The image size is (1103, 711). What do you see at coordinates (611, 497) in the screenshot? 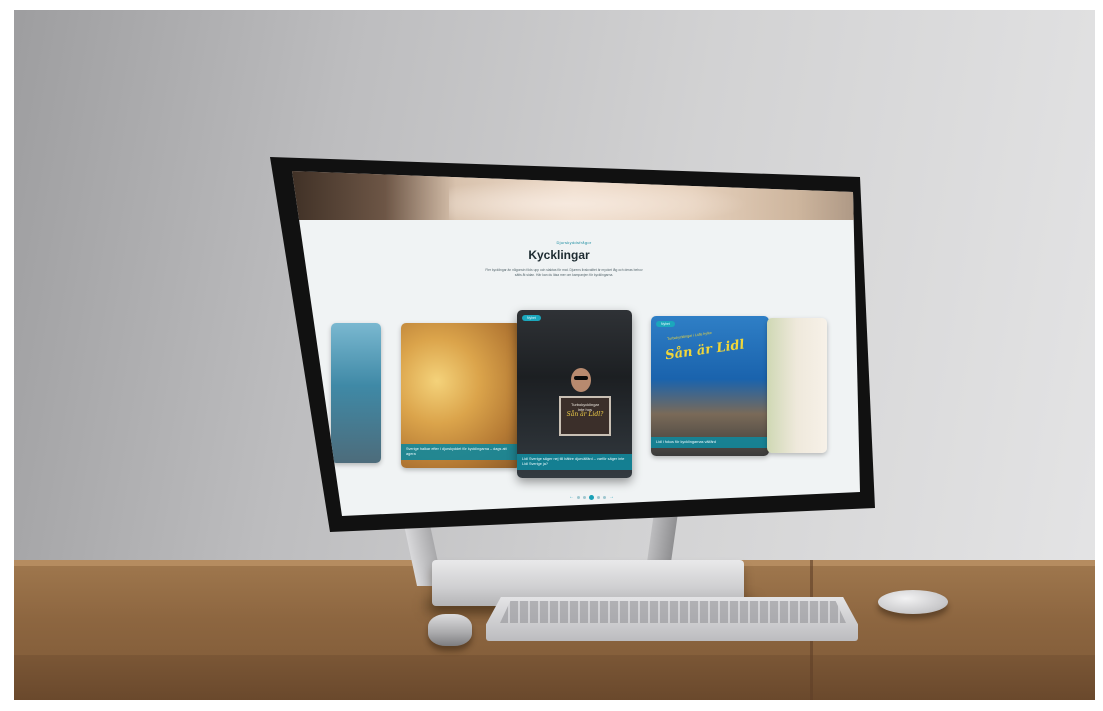
I see `next-arrow-icon: →` at bounding box center [611, 497].